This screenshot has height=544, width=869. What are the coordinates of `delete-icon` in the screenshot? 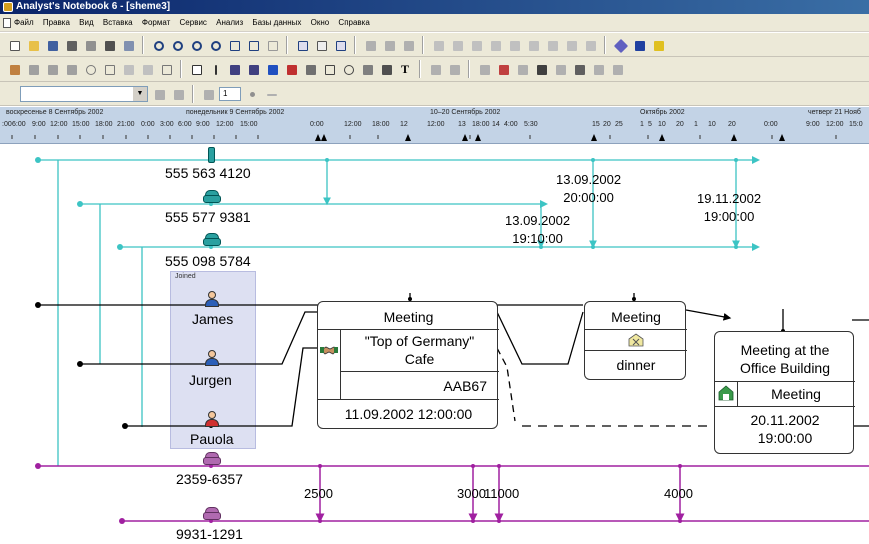 It's located at (503, 69).